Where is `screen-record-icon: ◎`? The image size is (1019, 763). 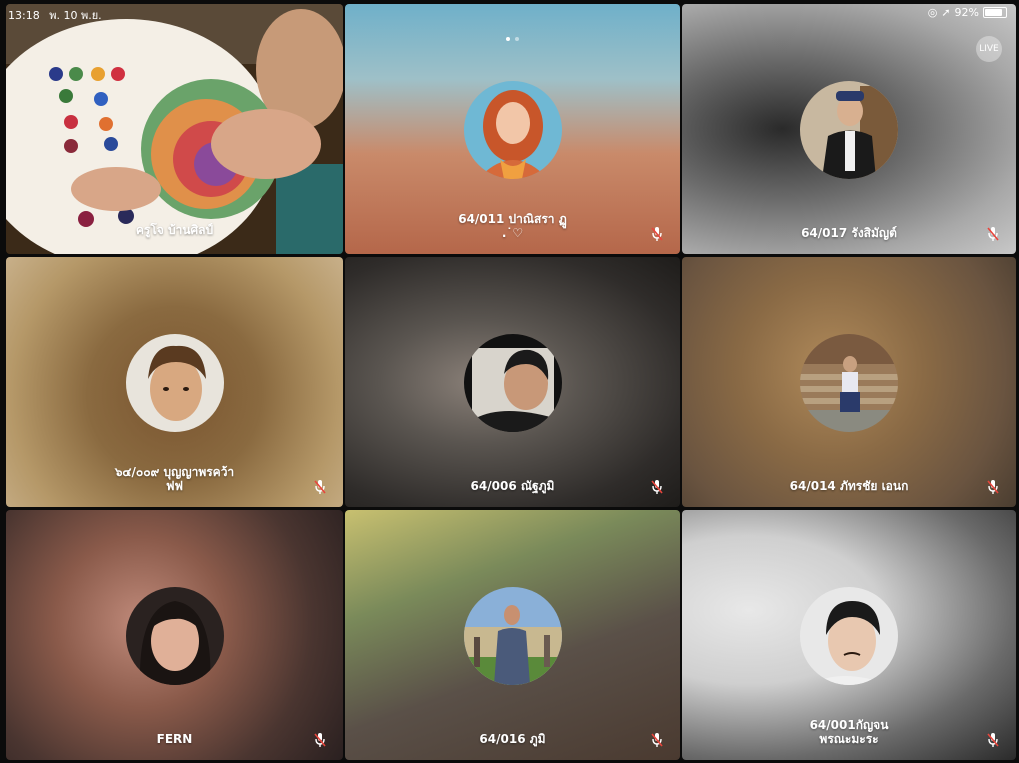 screen-record-icon: ◎ is located at coordinates (932, 12).